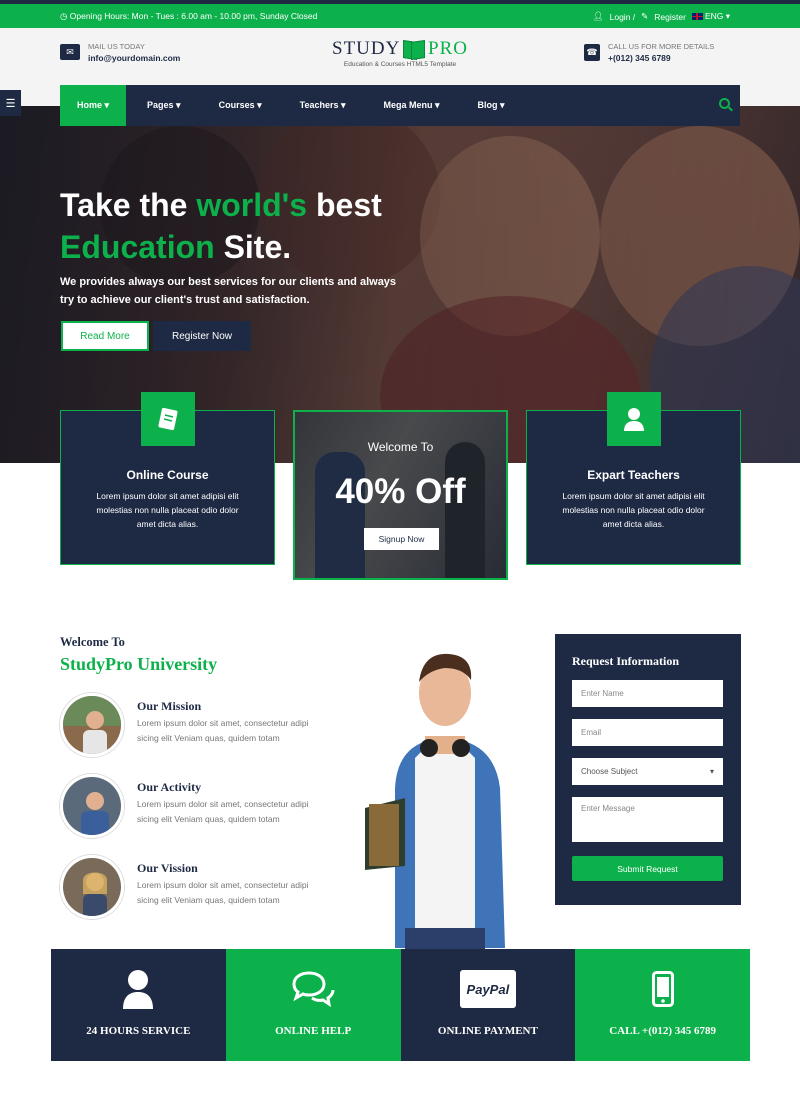 This screenshot has height=1100, width=800. Describe the element at coordinates (491, 105) in the screenshot. I see `nav-item-blog: Blog ▾` at that location.